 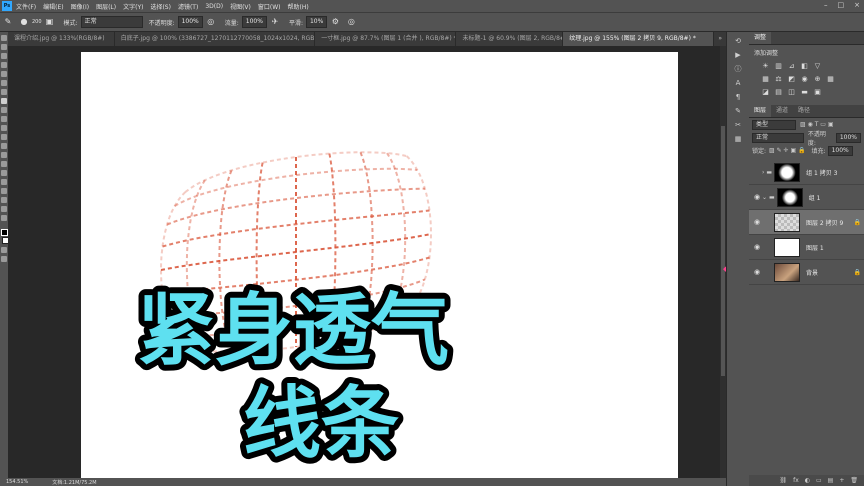 I want to click on brush-tool-icon: ✎, so click(x=8, y=22).